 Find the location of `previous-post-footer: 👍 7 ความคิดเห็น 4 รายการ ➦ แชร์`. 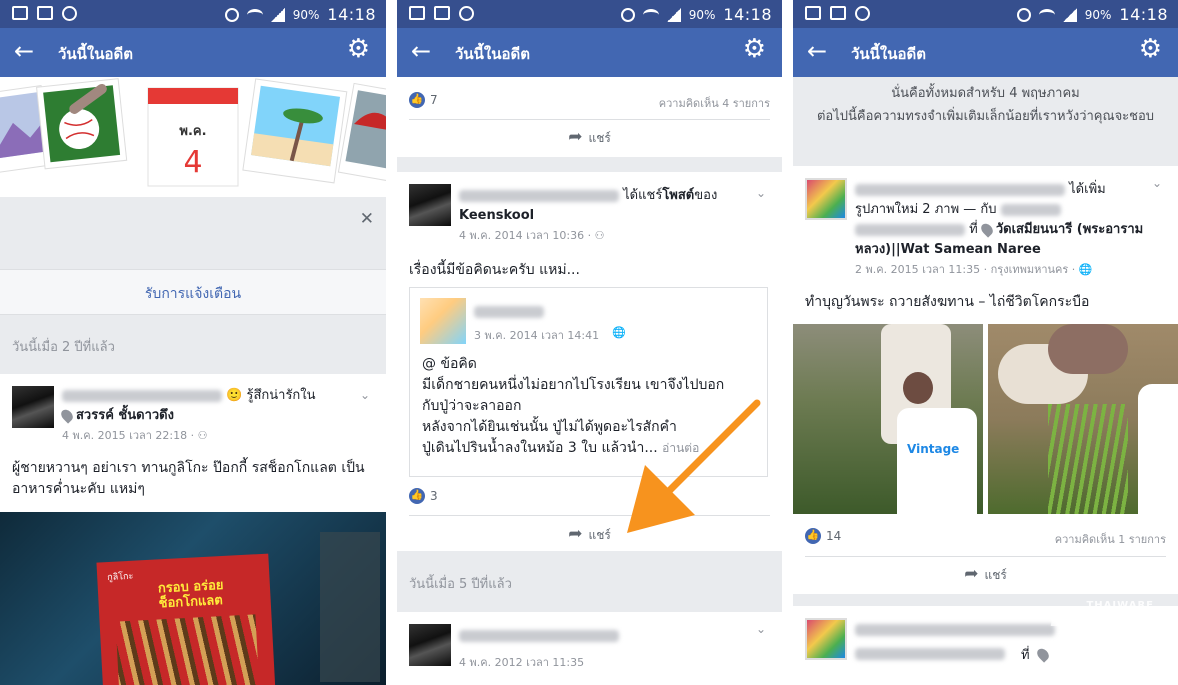

previous-post-footer: 👍 7 ความคิดเห็น 4 รายการ ➦ แชร์ is located at coordinates (589, 117).